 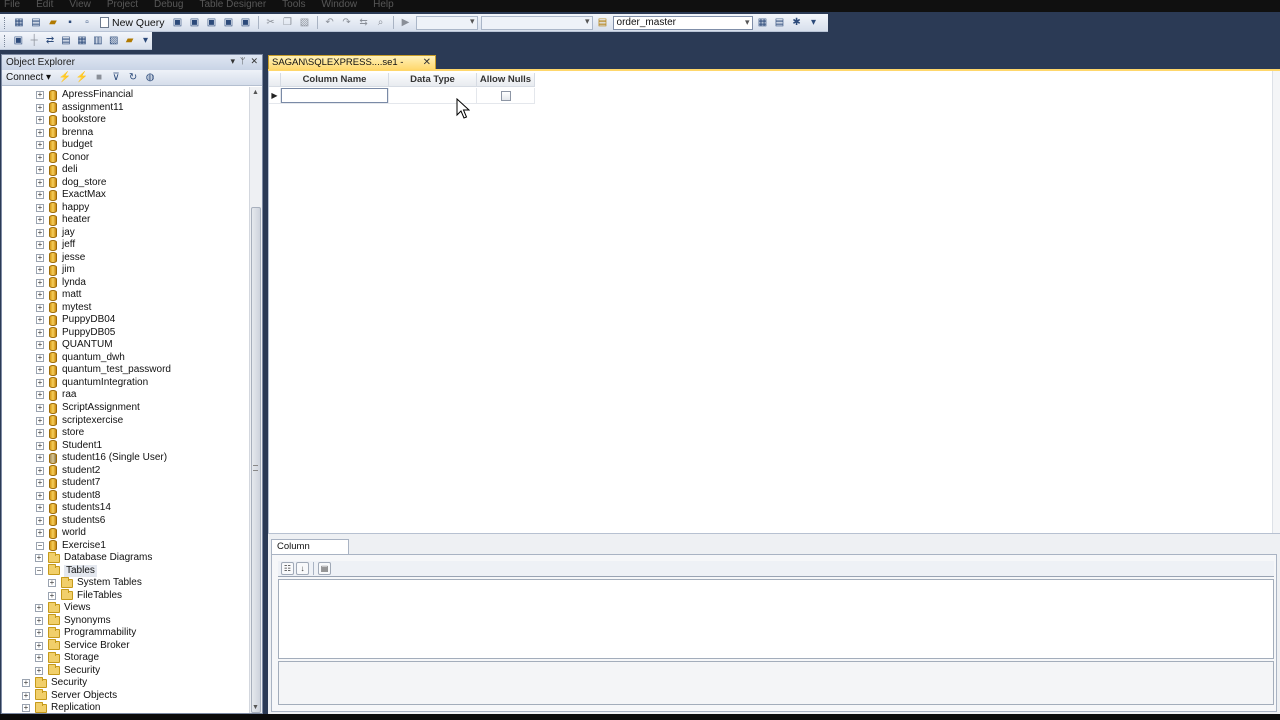 What do you see at coordinates (68, 496) in the screenshot?
I see `tree-node: + student8` at bounding box center [68, 496].